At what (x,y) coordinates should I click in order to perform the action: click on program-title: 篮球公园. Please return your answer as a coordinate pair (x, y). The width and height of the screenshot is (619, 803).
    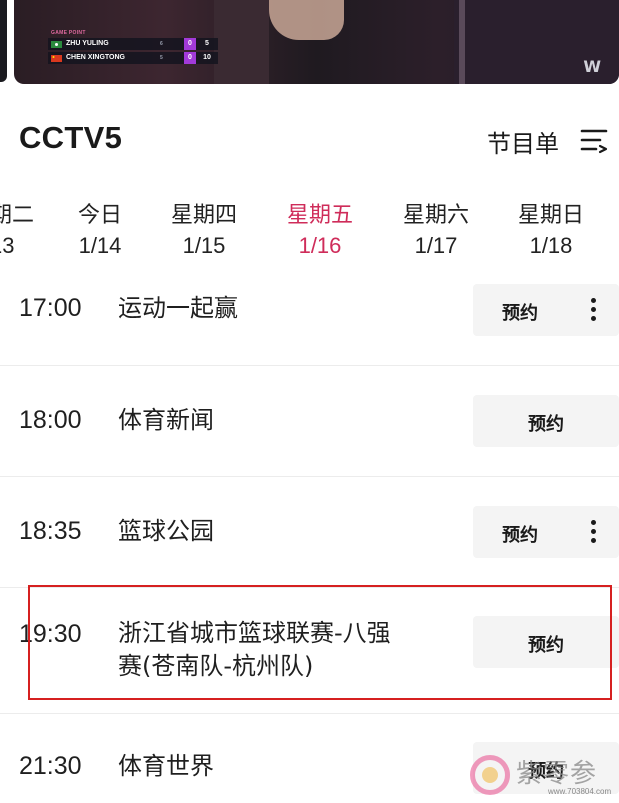
    Looking at the image, I should click on (166, 531).